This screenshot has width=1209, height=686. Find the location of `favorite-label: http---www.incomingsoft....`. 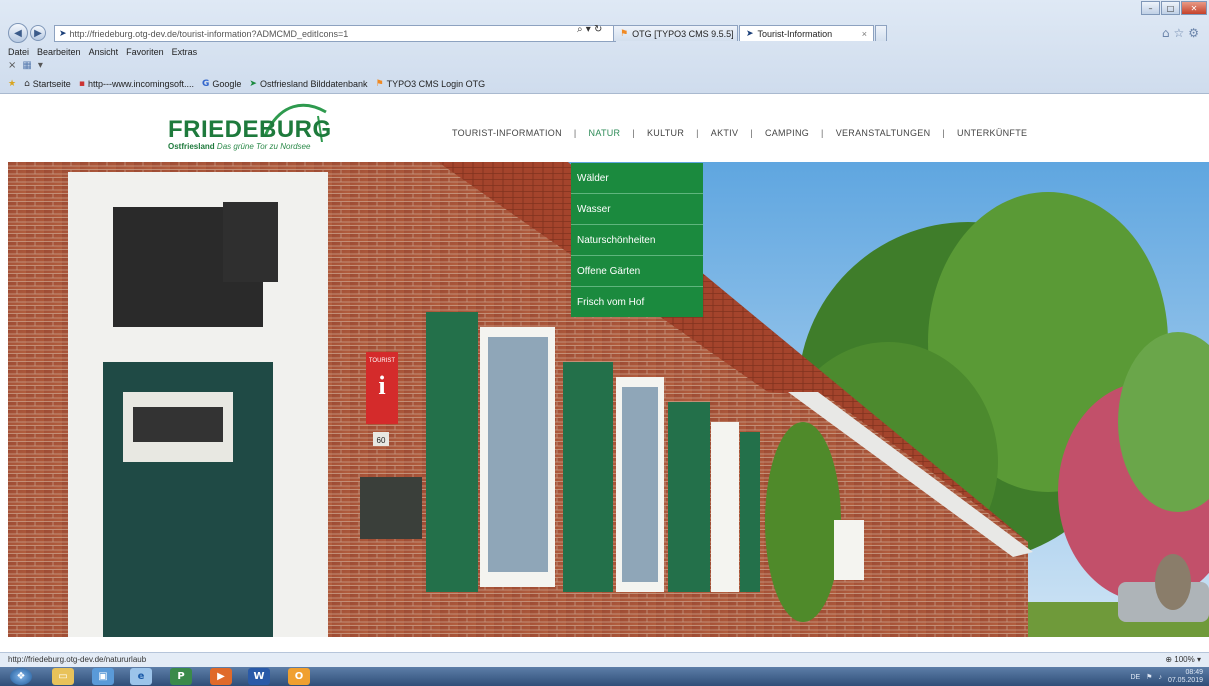

favorite-label: http---www.incomingsoft.... is located at coordinates (140, 84).